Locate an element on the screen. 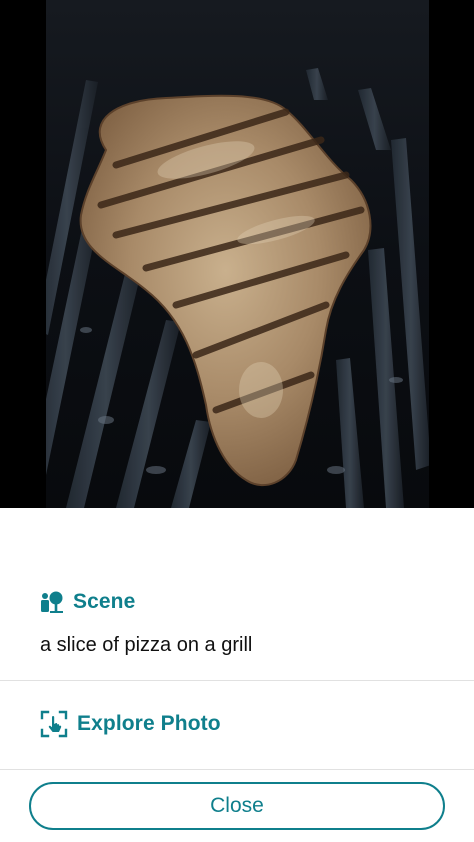 The width and height of the screenshot is (474, 842). close-button: Close is located at coordinates (237, 806).